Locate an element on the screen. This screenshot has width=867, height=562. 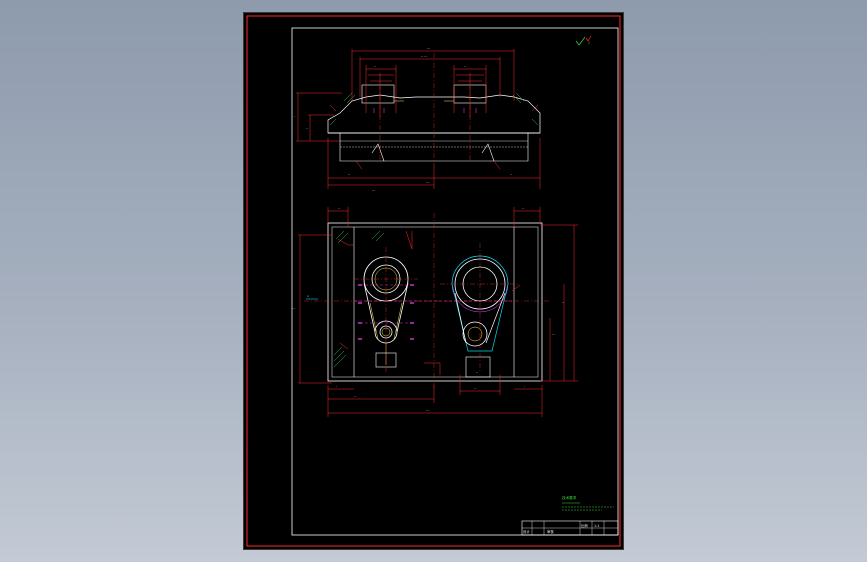
title-block-designer: 设计 is located at coordinates (526, 531).